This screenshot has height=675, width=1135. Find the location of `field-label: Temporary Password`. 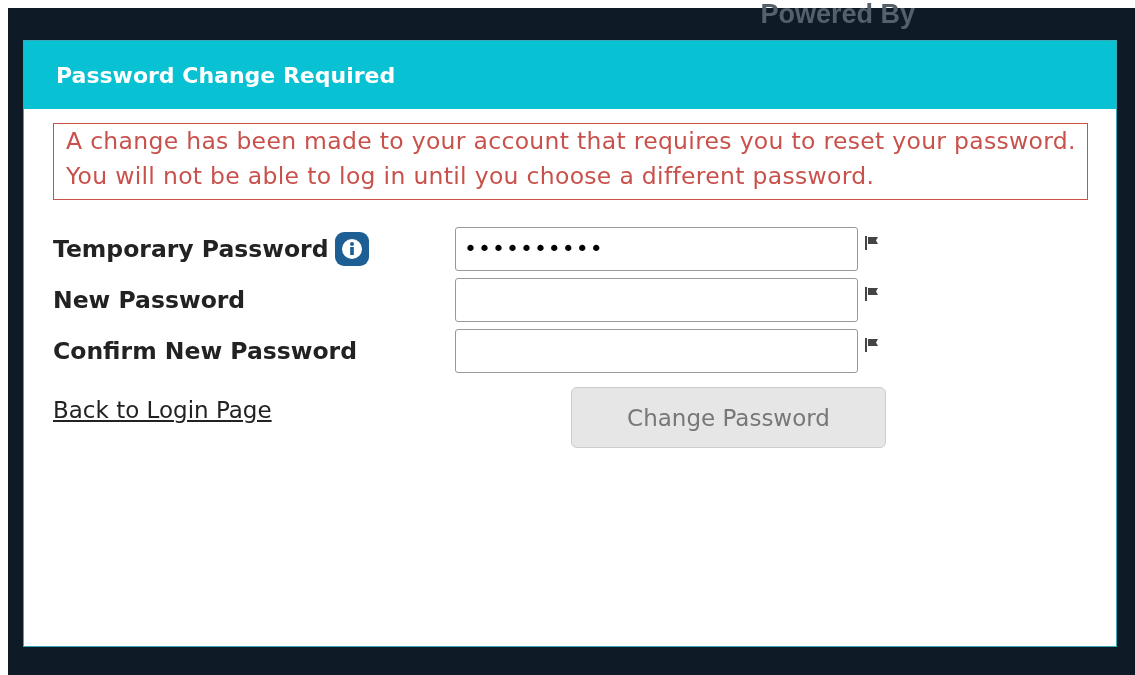

field-label: Temporary Password is located at coordinates (191, 248).